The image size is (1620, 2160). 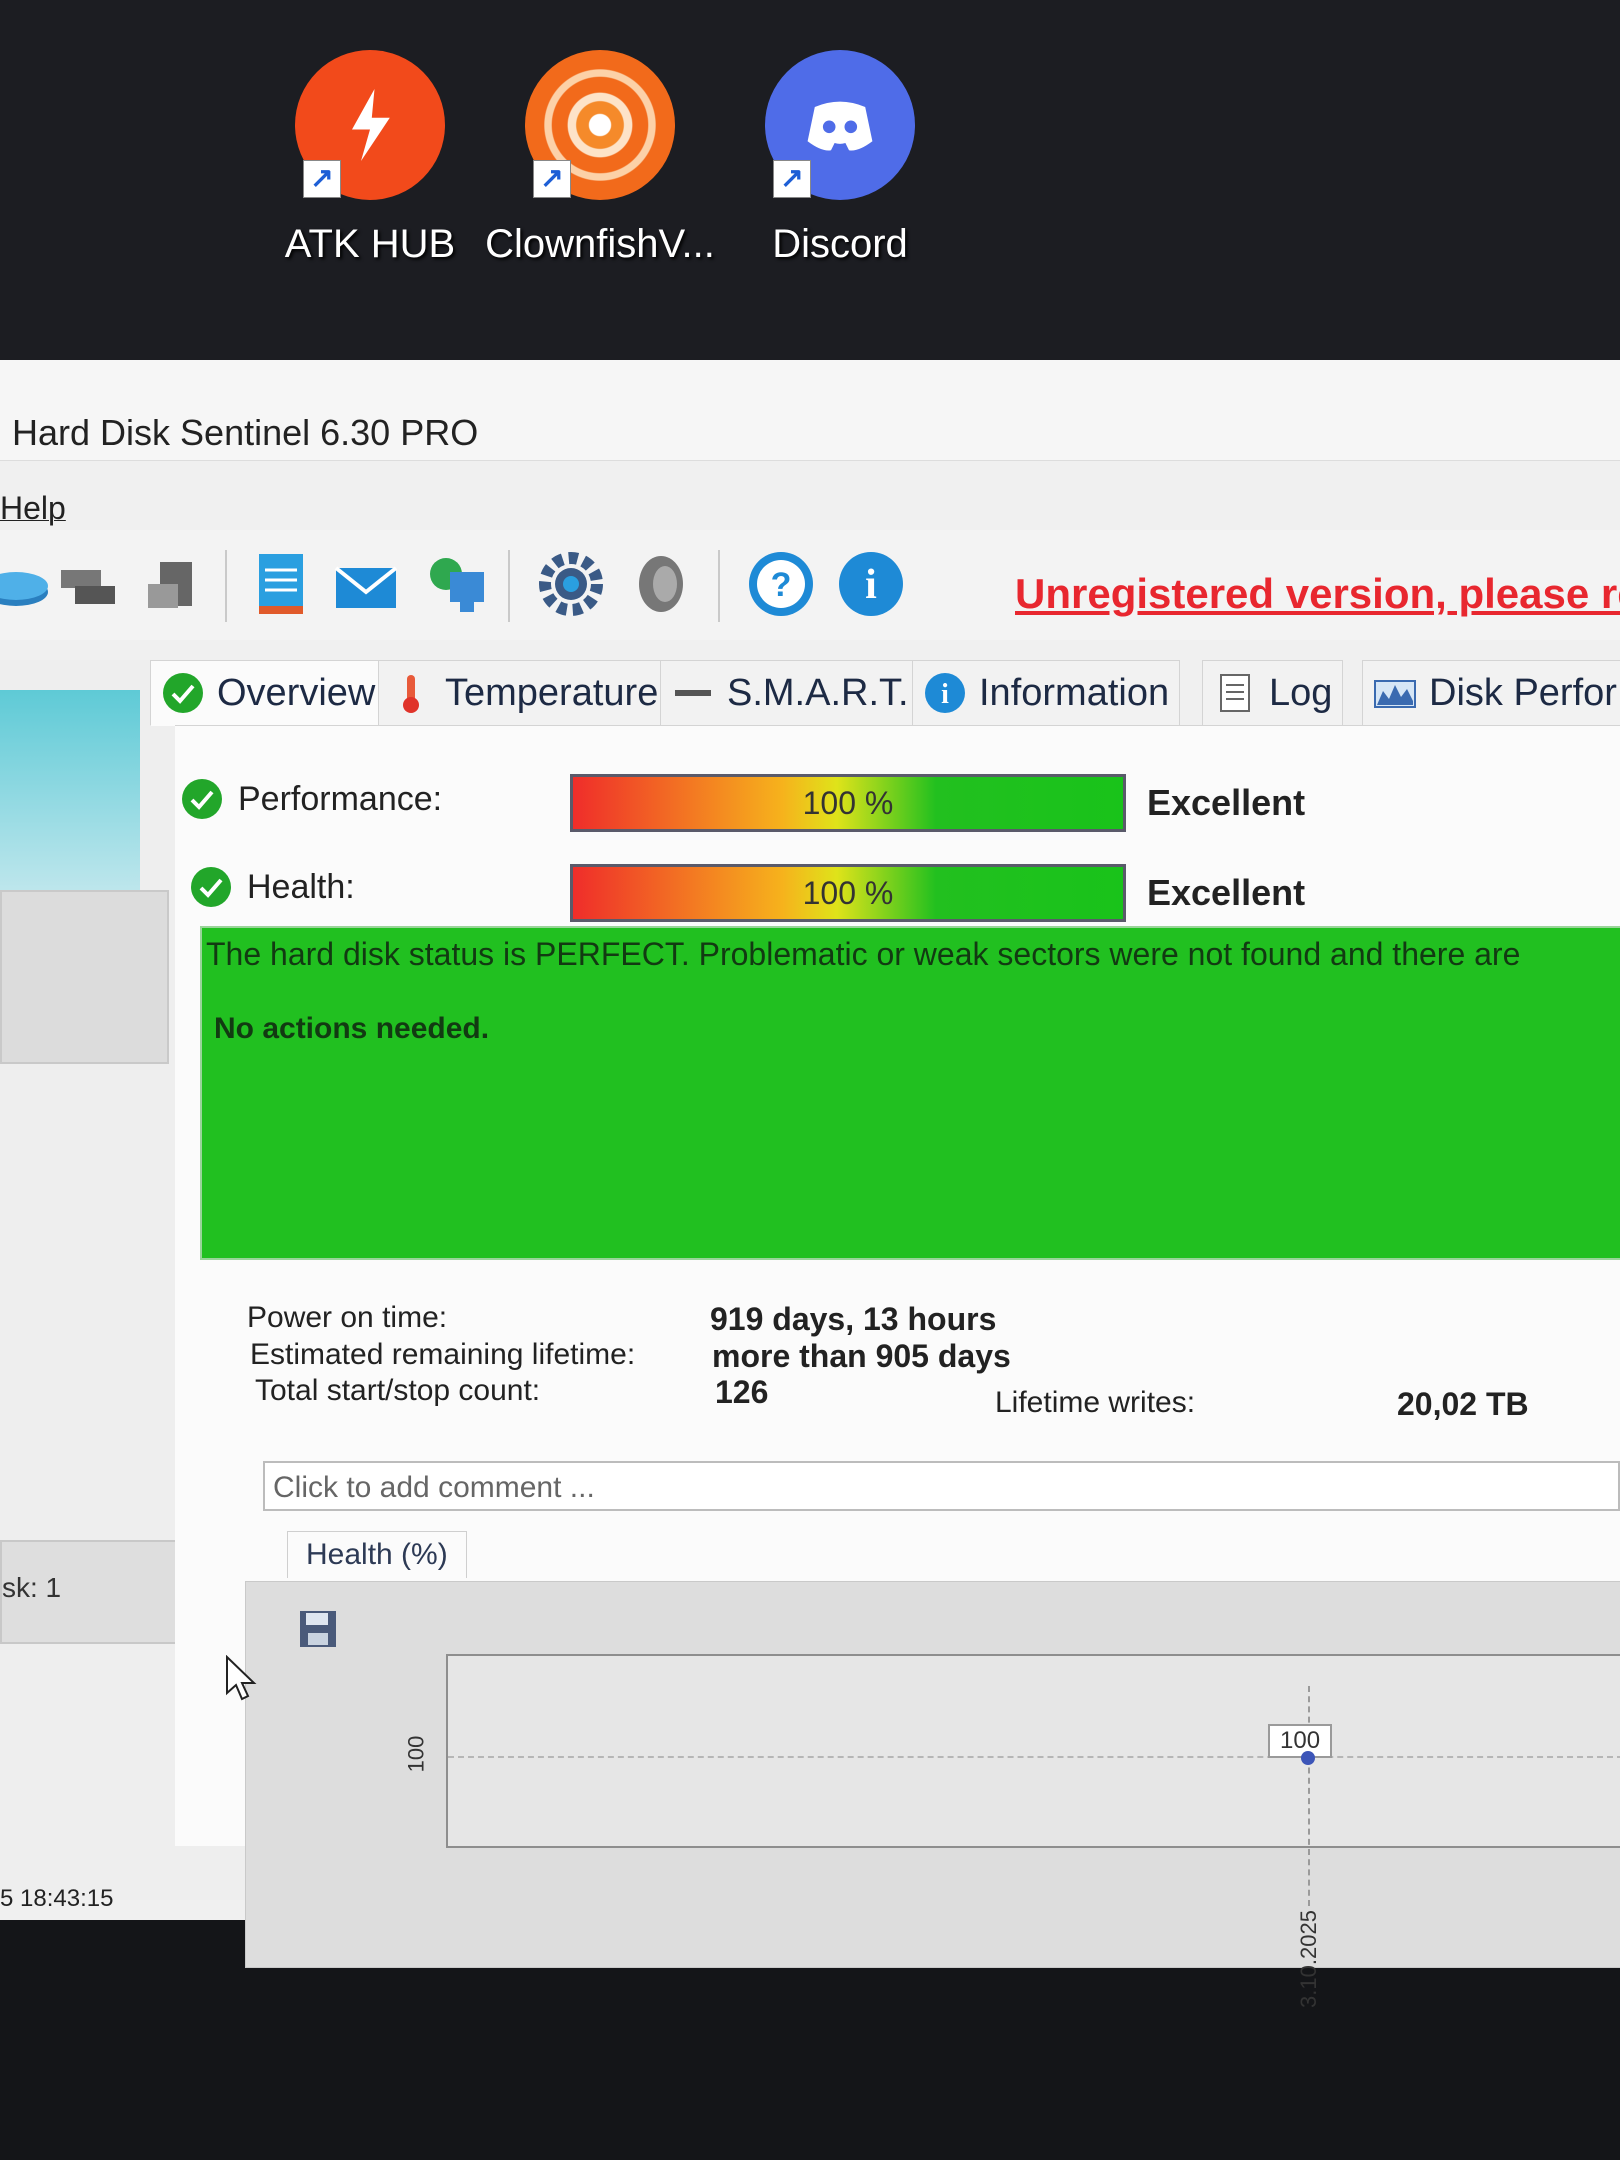 I want to click on tab-label: Log, so click(x=1301, y=692).